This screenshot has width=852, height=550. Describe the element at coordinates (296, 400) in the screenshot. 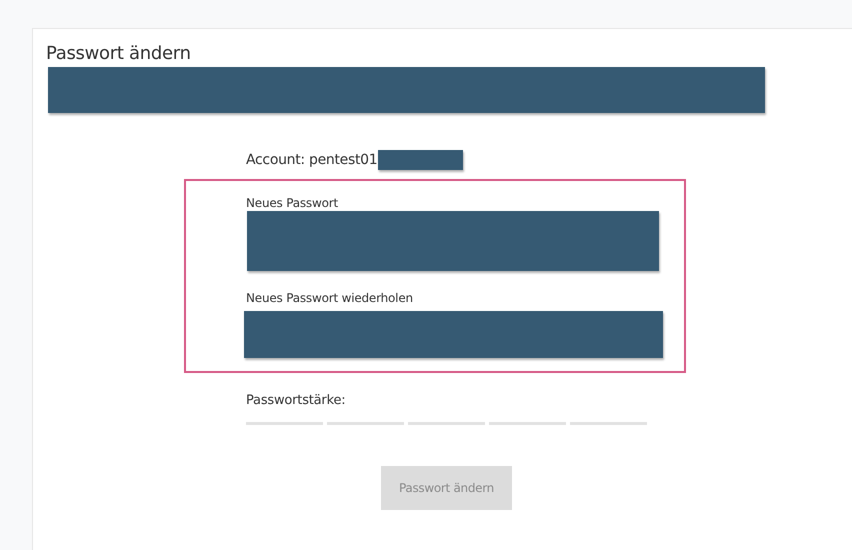

I see `strength-label: Passwortstärke:` at that location.